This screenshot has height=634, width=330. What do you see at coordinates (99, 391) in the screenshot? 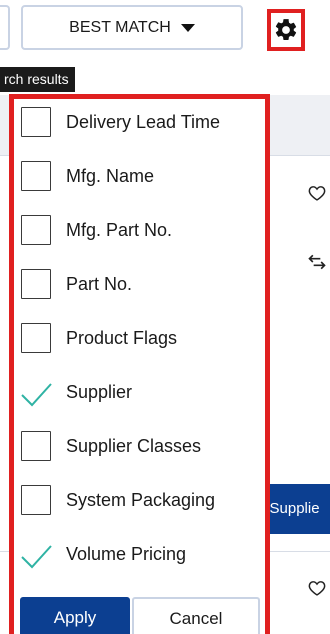
I see `column-option-label: Supplier` at bounding box center [99, 391].